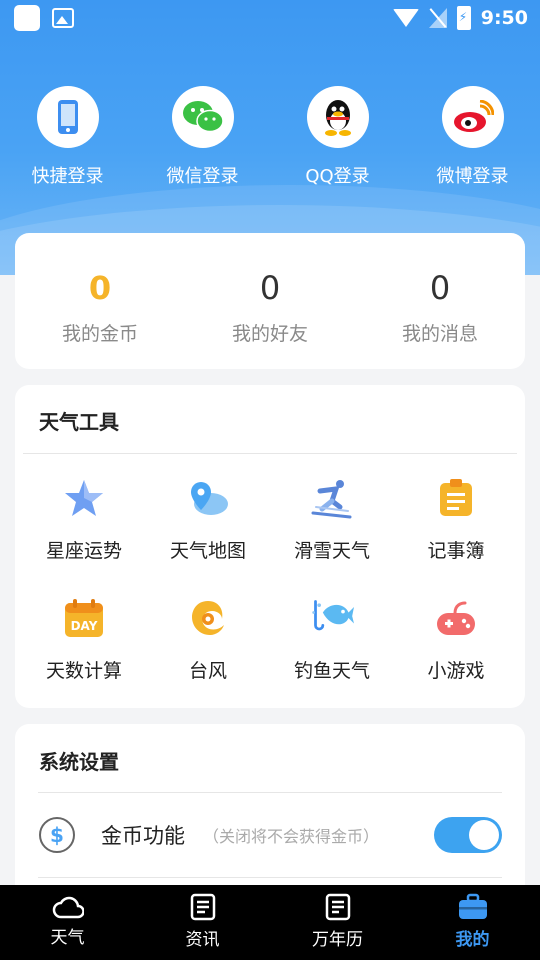 Image resolution: width=540 pixels, height=960 pixels. What do you see at coordinates (456, 618) in the screenshot?
I see `gamepad-icon` at bounding box center [456, 618].